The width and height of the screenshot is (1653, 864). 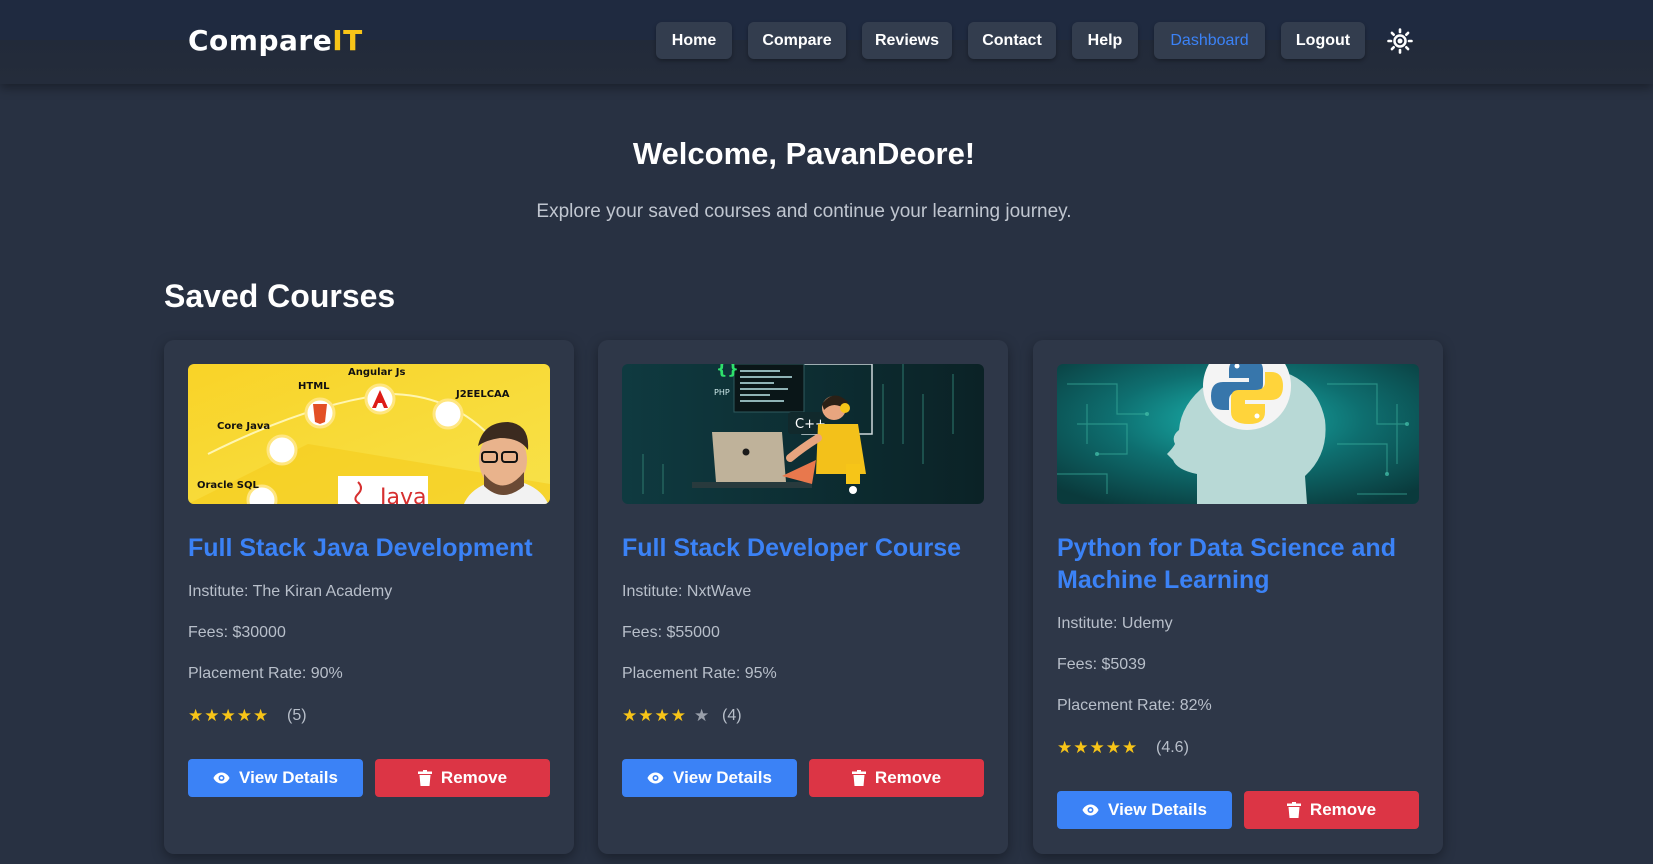 What do you see at coordinates (1134, 705) in the screenshot?
I see `course-placement-rate: Placement Rate: 82%` at bounding box center [1134, 705].